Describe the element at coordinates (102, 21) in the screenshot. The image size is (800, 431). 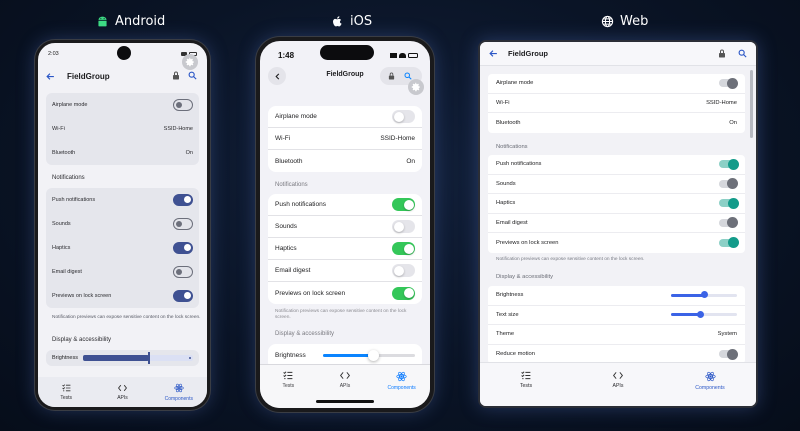
I see `android-robot-icon` at that location.